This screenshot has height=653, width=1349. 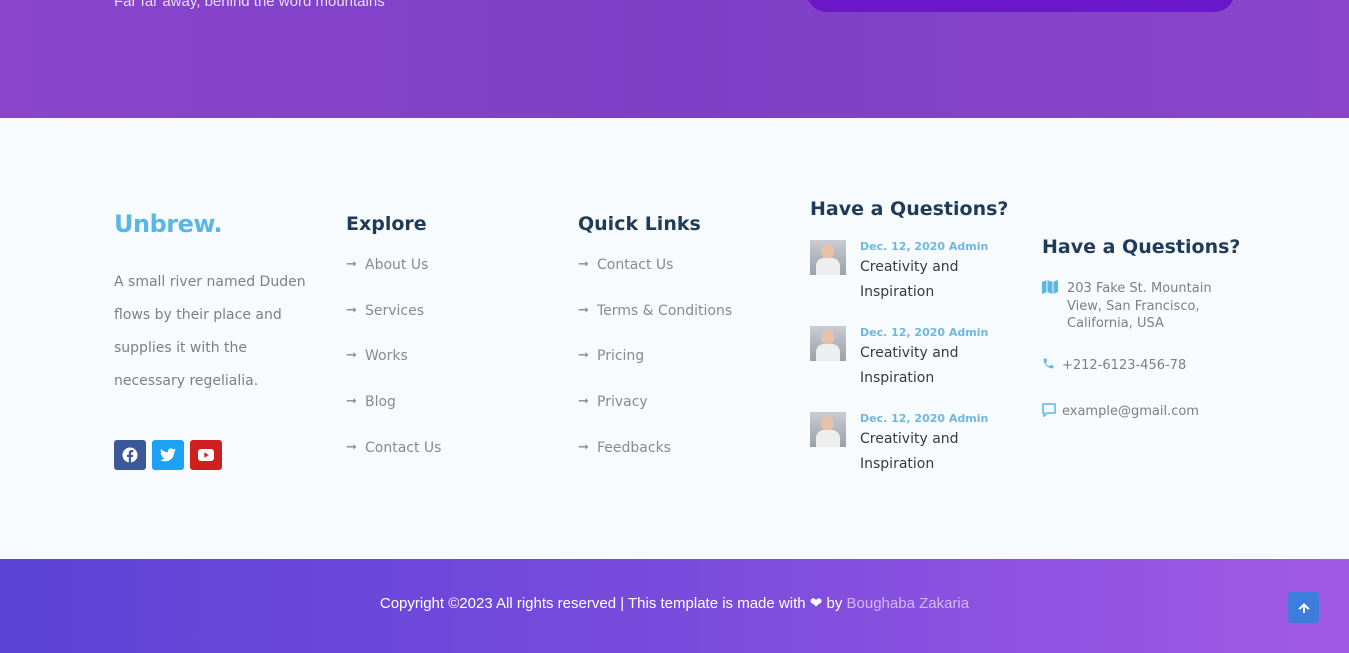 I want to click on explore-link: ➞ Blog, so click(x=393, y=417).